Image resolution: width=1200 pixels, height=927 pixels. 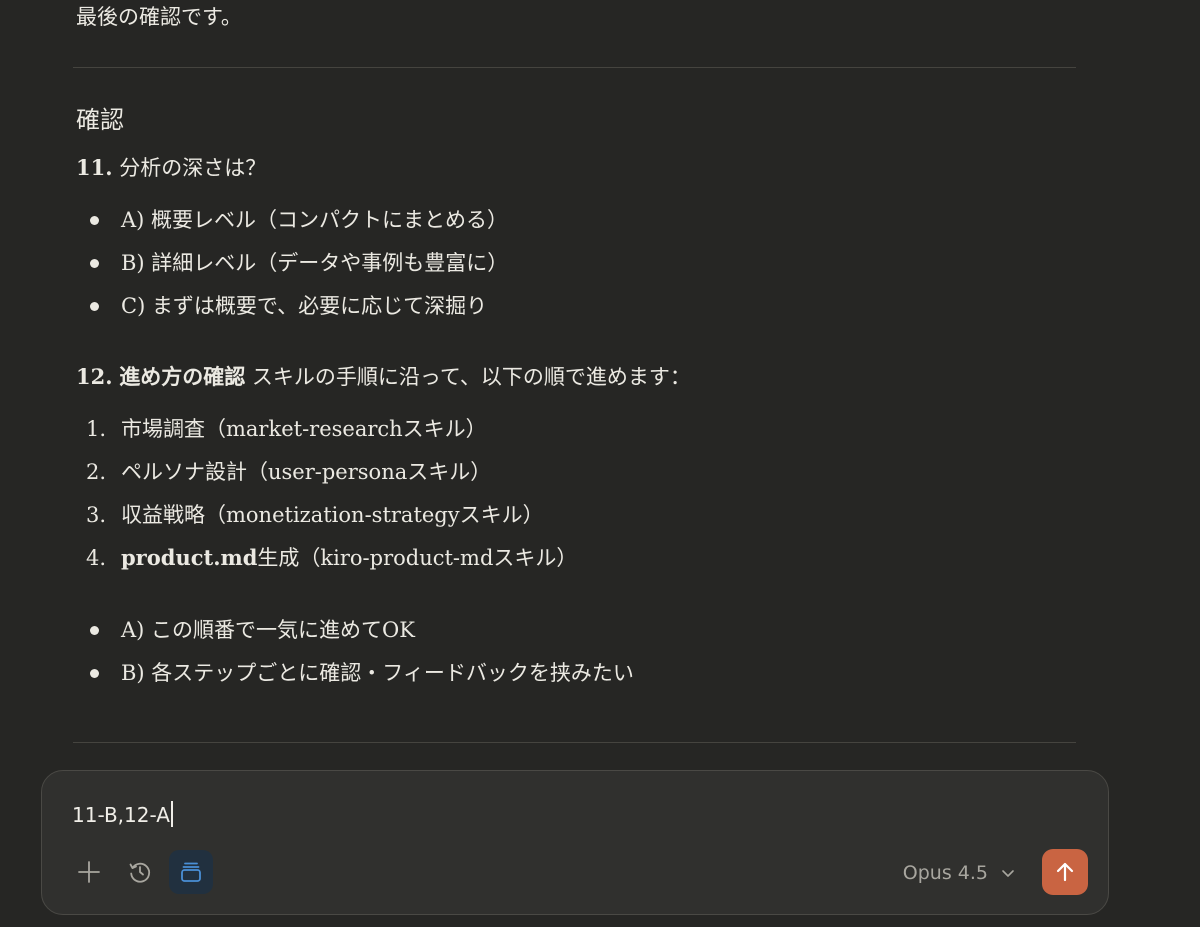 What do you see at coordinates (417, 558) in the screenshot?
I see `step-4-text: 生成（kiro-product-mdスキル）` at bounding box center [417, 558].